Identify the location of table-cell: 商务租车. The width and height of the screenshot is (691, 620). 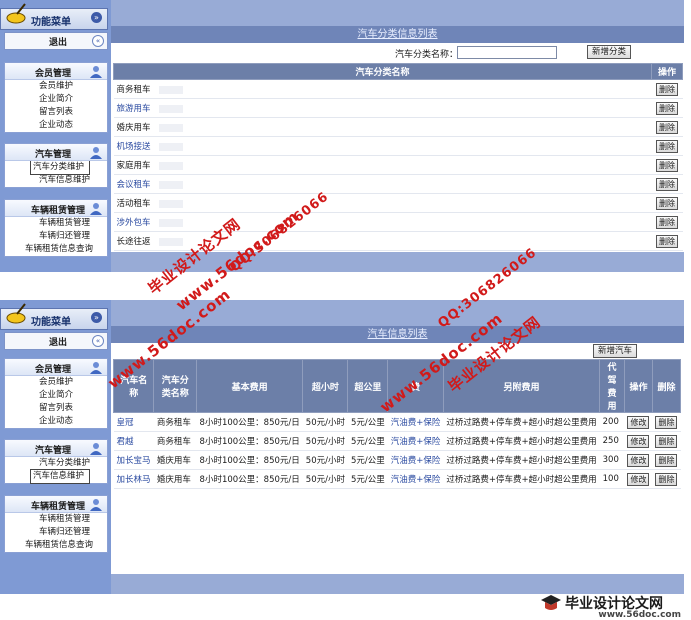
(175, 422).